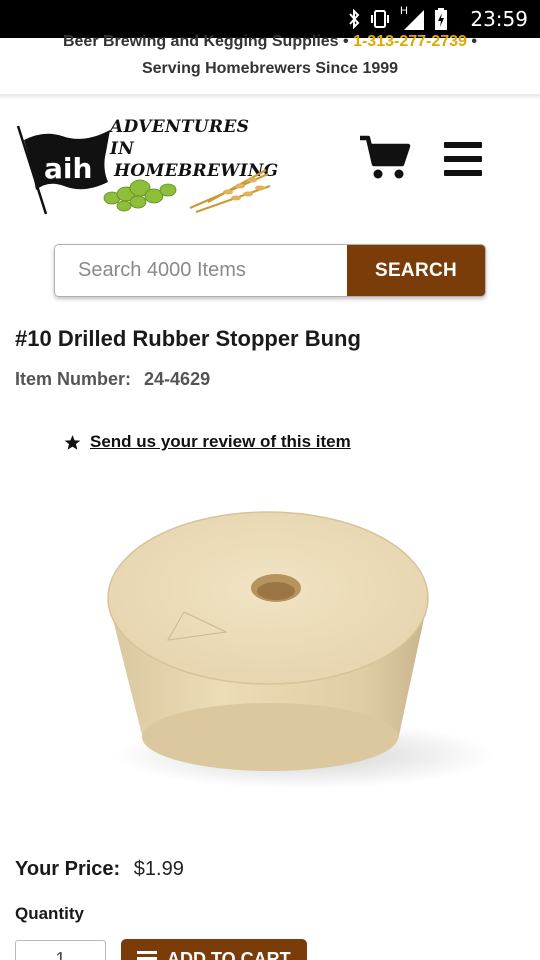 Image resolution: width=540 pixels, height=960 pixels. What do you see at coordinates (410, 41) in the screenshot?
I see `phone-link: 1-313-277-2739` at bounding box center [410, 41].